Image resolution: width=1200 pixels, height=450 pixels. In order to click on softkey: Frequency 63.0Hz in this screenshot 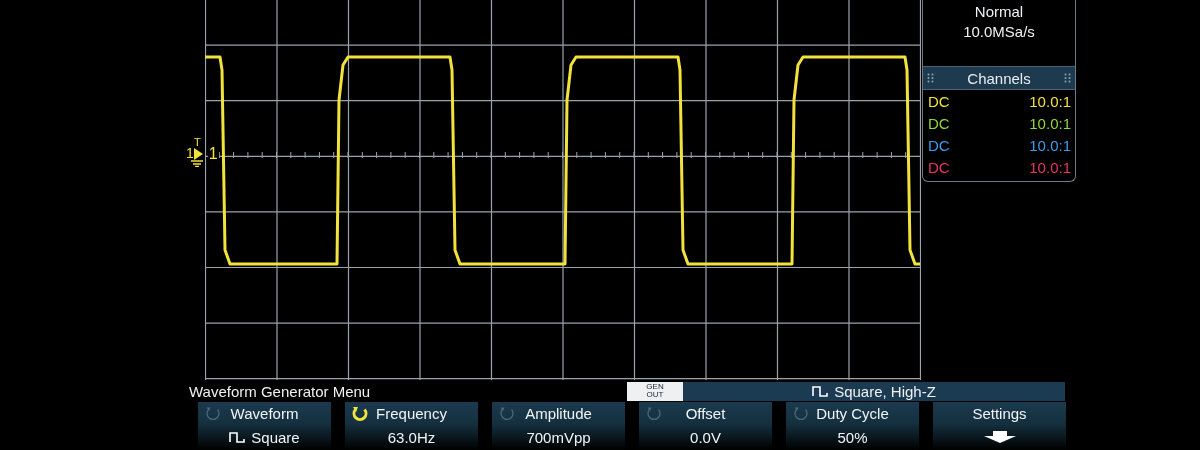, I will do `click(411, 426)`.